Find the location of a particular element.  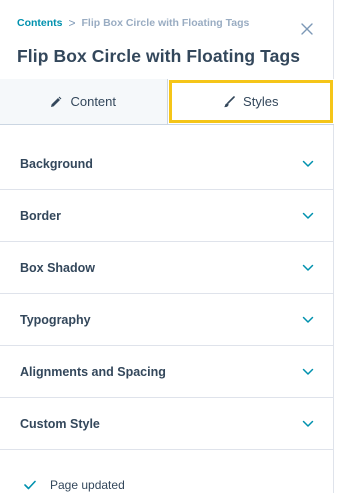

section-label: Background is located at coordinates (56, 163).